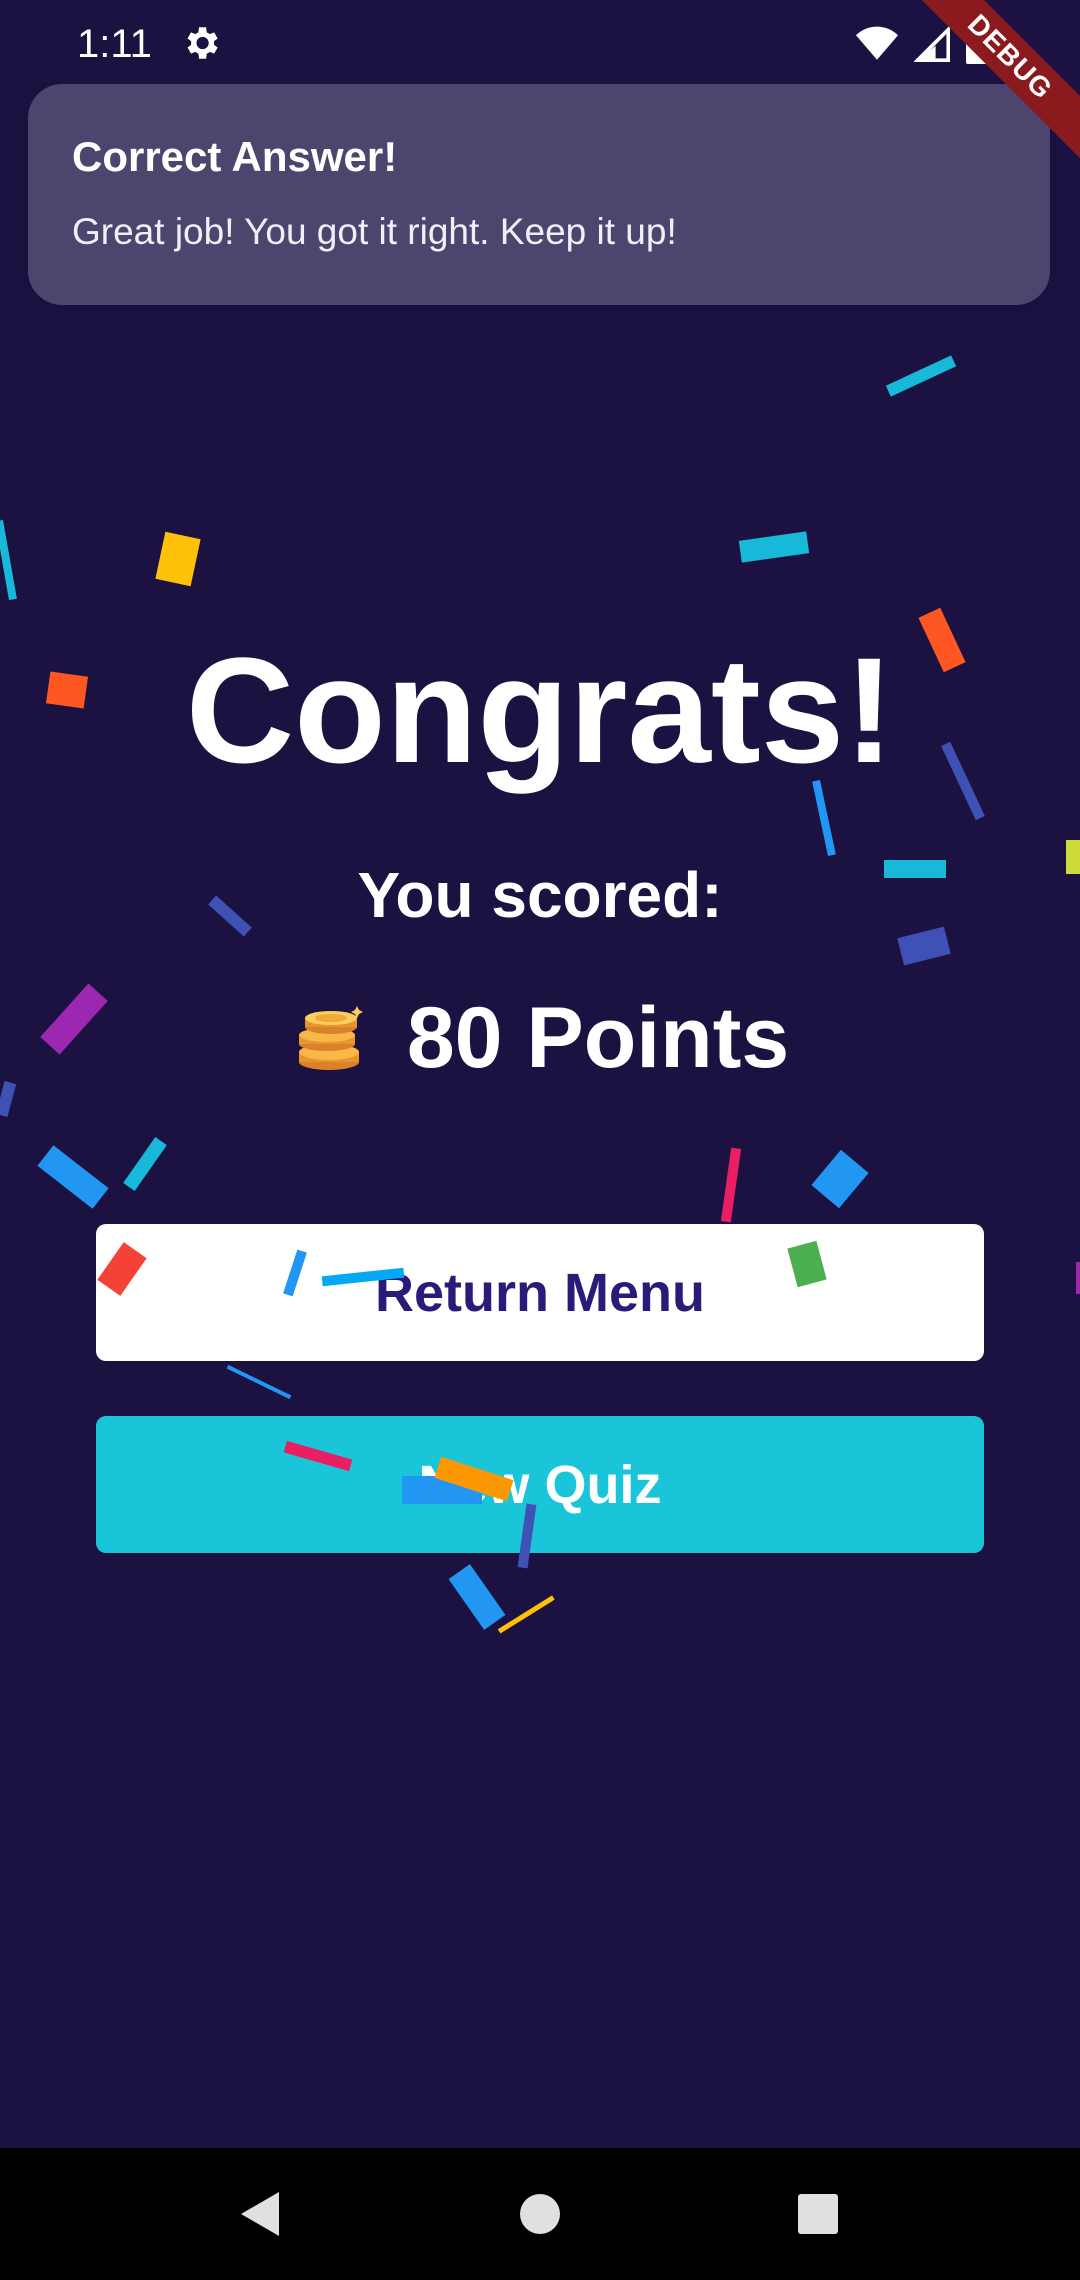 The height and width of the screenshot is (2280, 1080). What do you see at coordinates (330, 1038) in the screenshot?
I see `coins-icon` at bounding box center [330, 1038].